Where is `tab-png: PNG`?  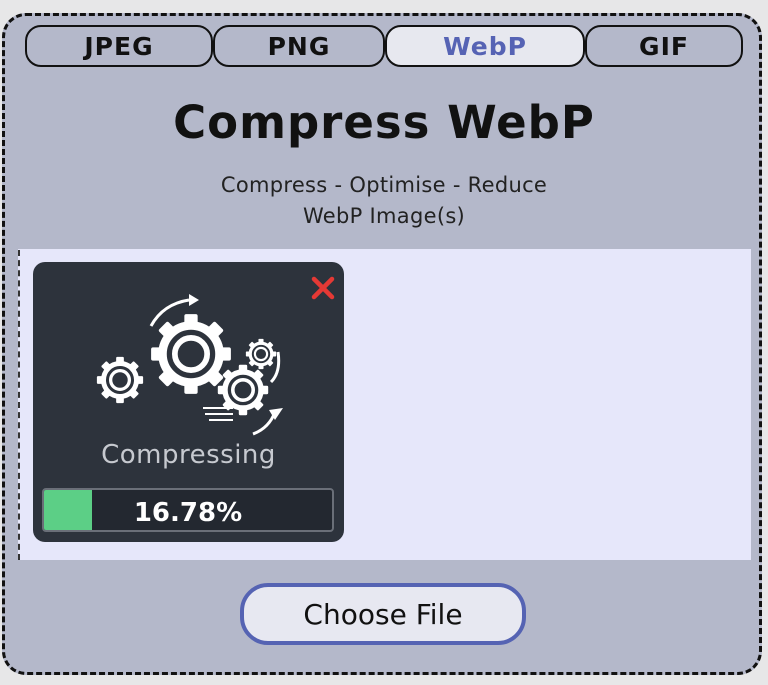
tab-png: PNG is located at coordinates (299, 46).